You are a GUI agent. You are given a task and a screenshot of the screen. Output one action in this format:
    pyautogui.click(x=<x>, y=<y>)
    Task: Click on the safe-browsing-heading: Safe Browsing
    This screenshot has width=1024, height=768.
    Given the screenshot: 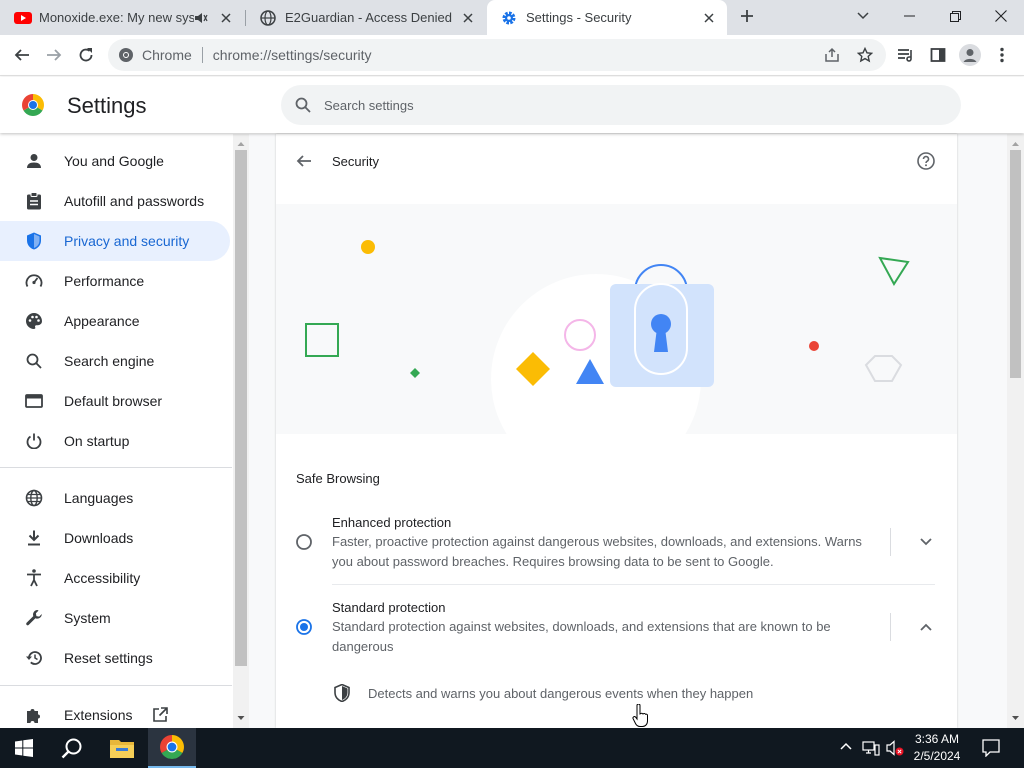 What is the action you would take?
    pyautogui.click(x=338, y=478)
    